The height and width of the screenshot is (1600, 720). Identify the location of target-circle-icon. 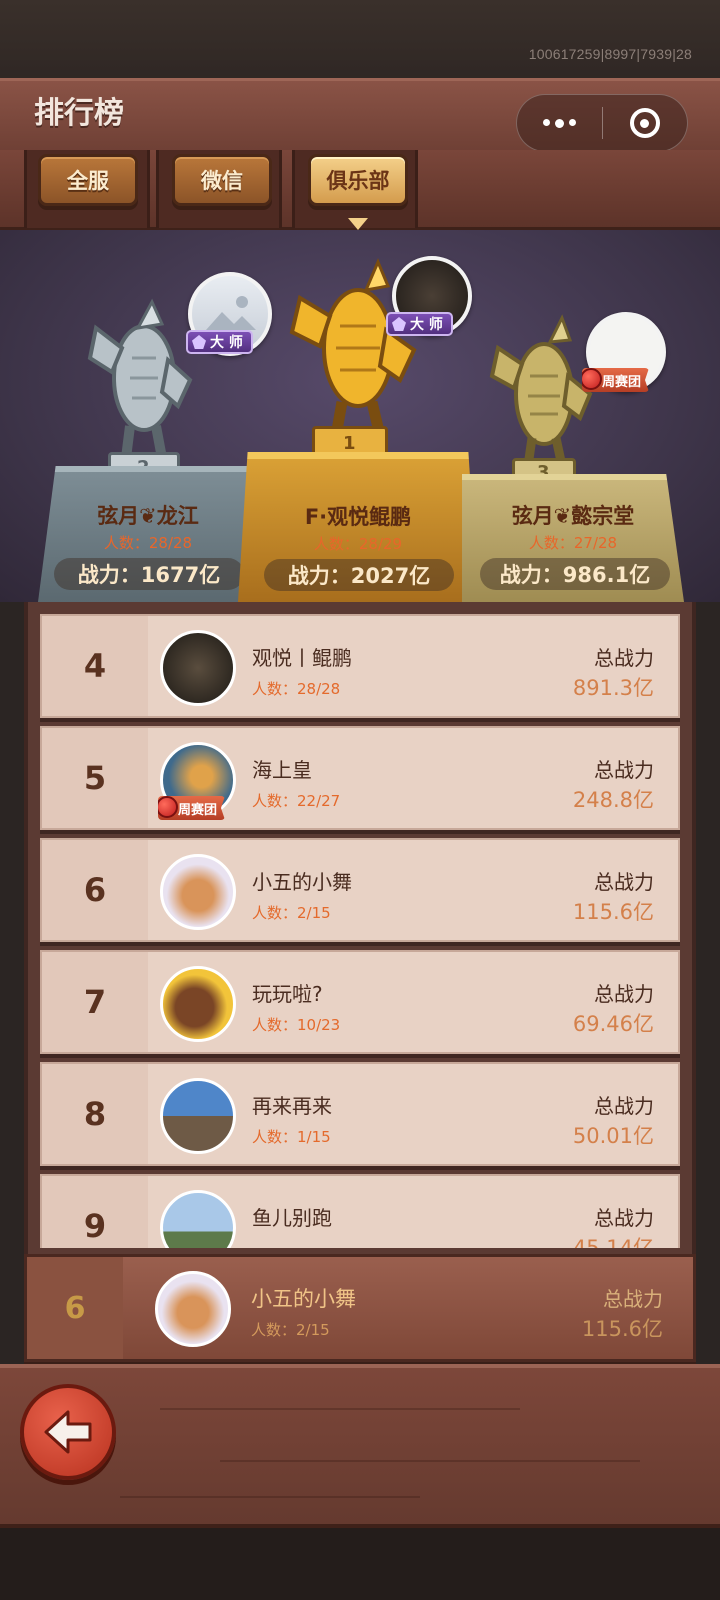
(644, 123).